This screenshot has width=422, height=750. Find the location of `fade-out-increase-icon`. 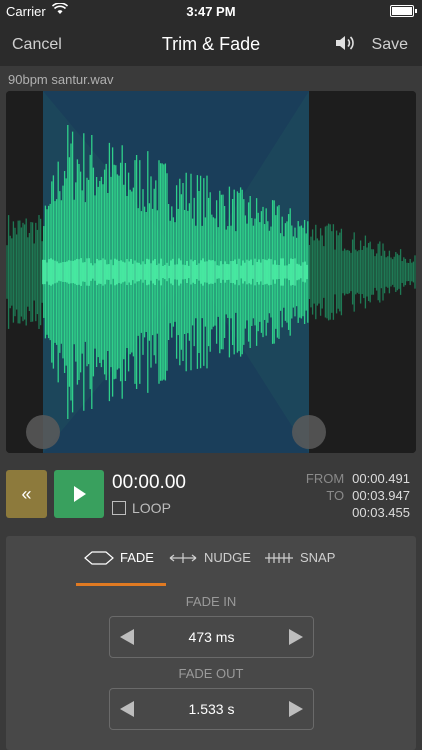

fade-out-increase-icon is located at coordinates (296, 709).